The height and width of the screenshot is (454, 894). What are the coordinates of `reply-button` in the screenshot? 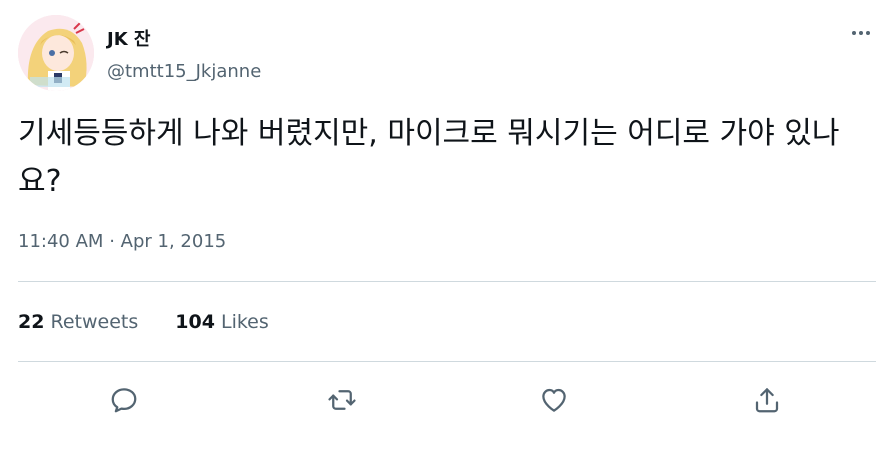 It's located at (124, 400).